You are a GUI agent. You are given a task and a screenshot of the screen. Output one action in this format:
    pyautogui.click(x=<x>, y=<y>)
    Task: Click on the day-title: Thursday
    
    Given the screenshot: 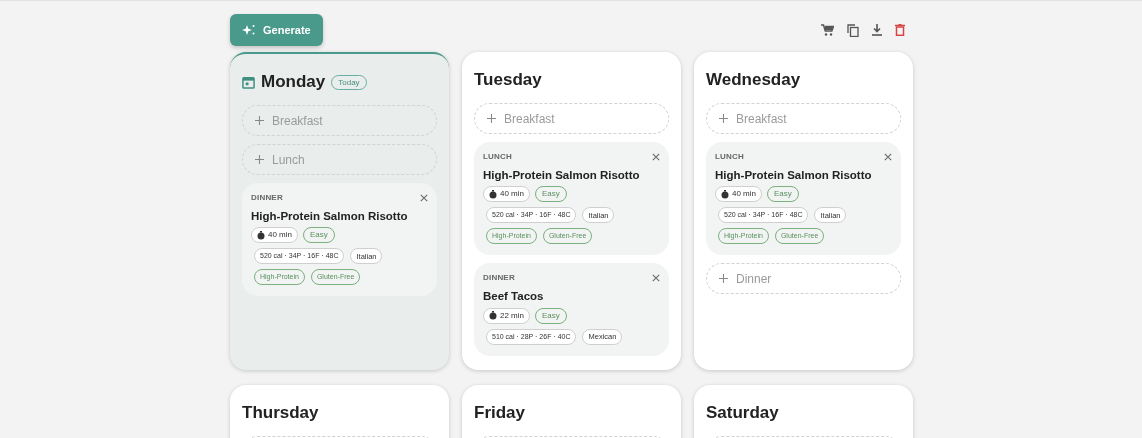 What is the action you would take?
    pyautogui.click(x=280, y=413)
    